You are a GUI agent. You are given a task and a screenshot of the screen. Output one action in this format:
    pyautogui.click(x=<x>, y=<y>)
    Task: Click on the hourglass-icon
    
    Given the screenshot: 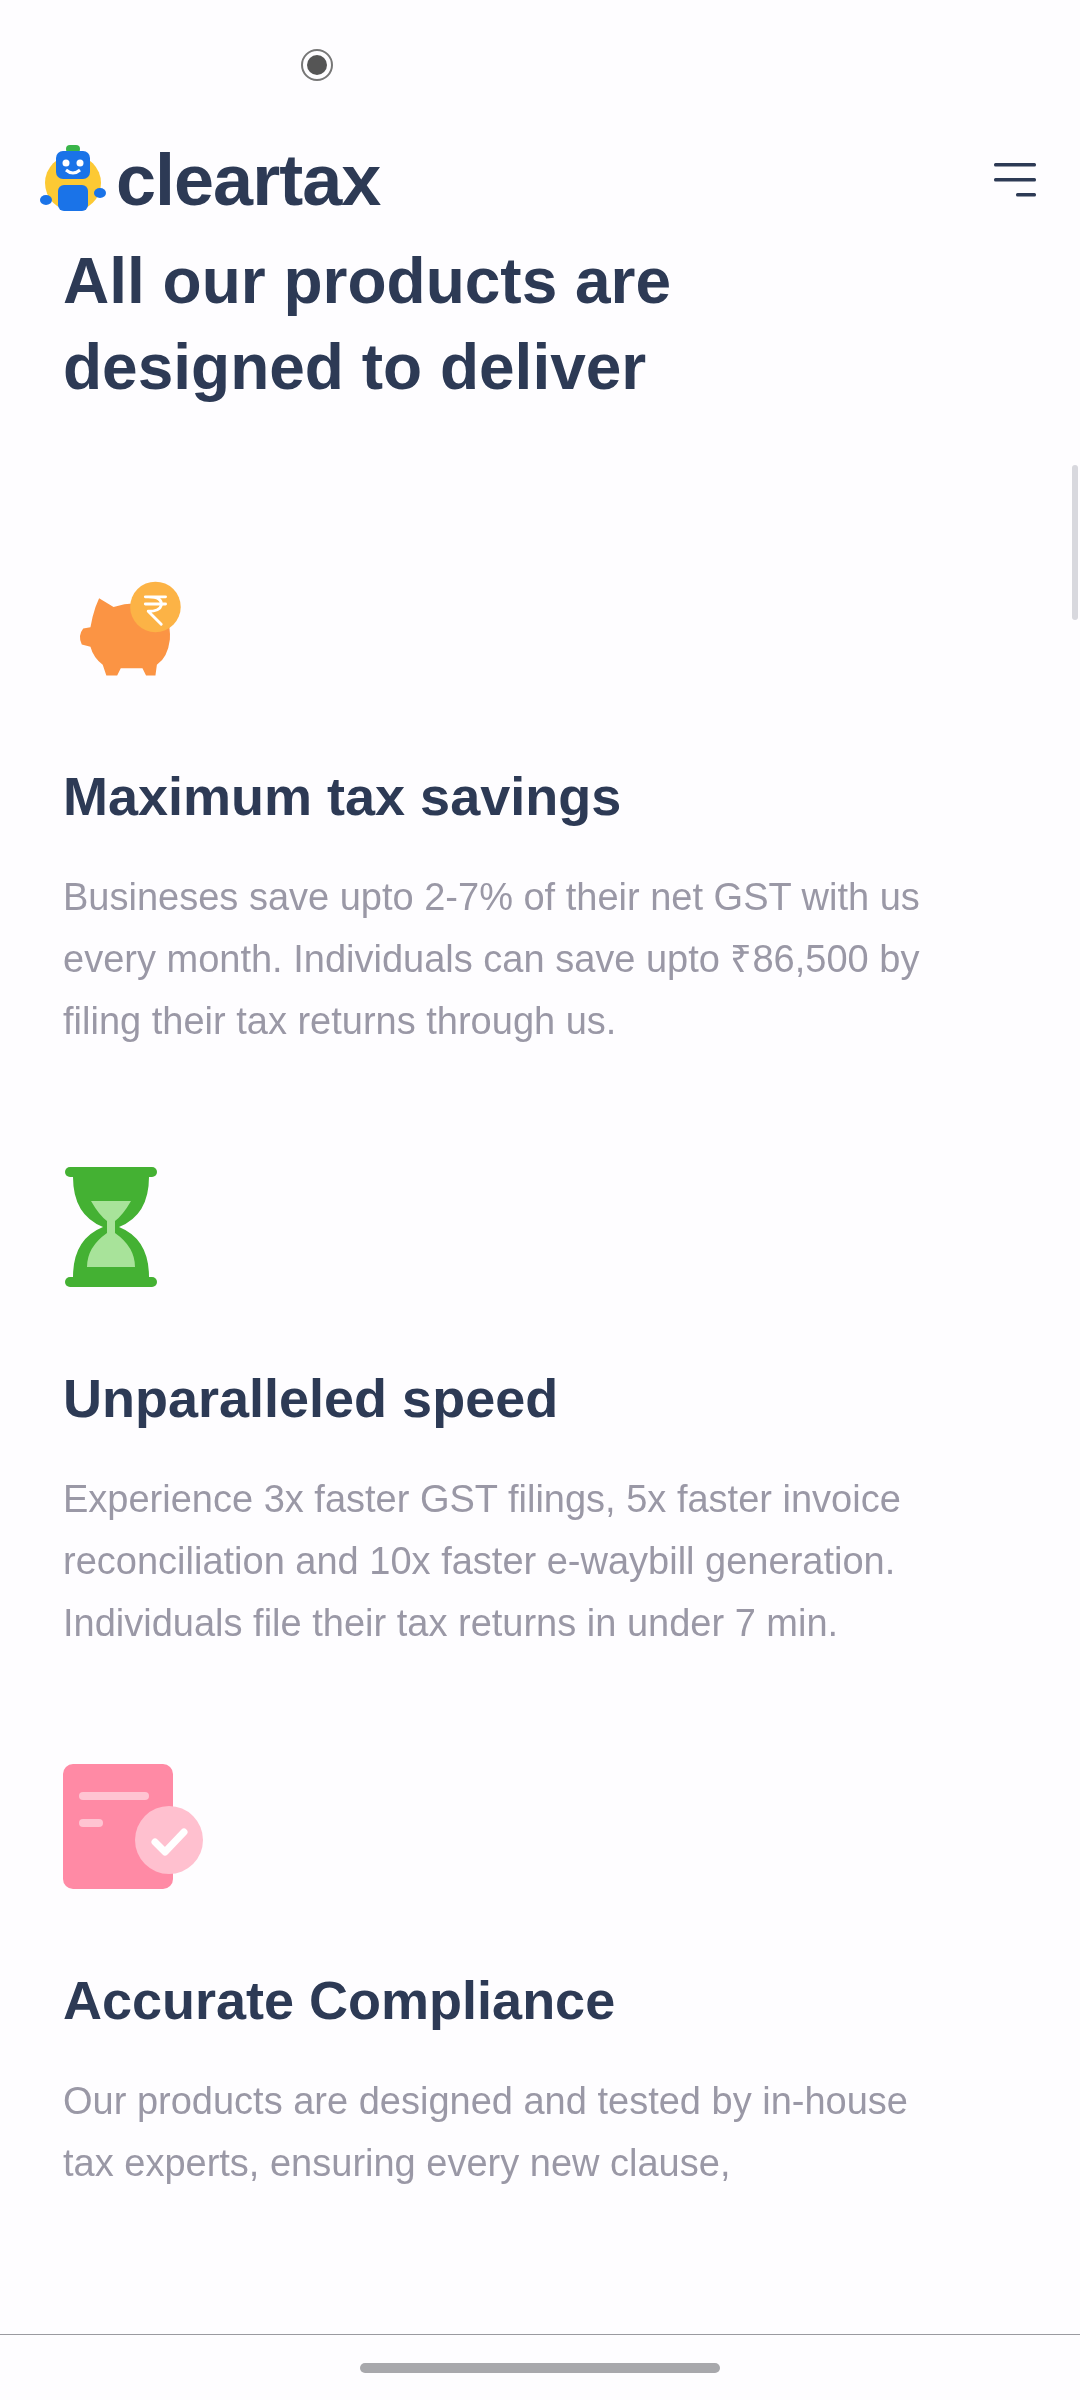 What is the action you would take?
    pyautogui.click(x=111, y=1227)
    